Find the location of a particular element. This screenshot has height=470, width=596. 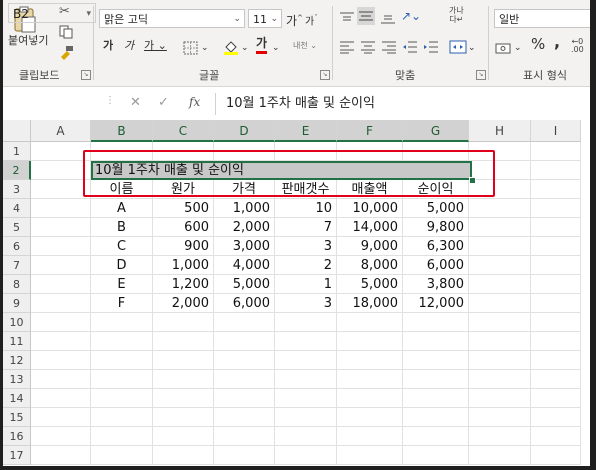

paste-button-label: 붙여넣기 is located at coordinates (28, 41).